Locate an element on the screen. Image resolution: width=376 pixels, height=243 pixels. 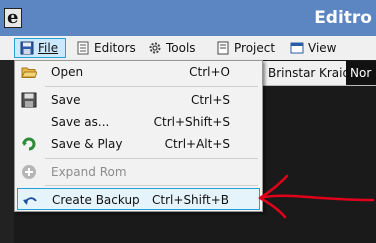
menu-create-backup: Create Backup Ctrl+Shift+B is located at coordinates (138, 199).